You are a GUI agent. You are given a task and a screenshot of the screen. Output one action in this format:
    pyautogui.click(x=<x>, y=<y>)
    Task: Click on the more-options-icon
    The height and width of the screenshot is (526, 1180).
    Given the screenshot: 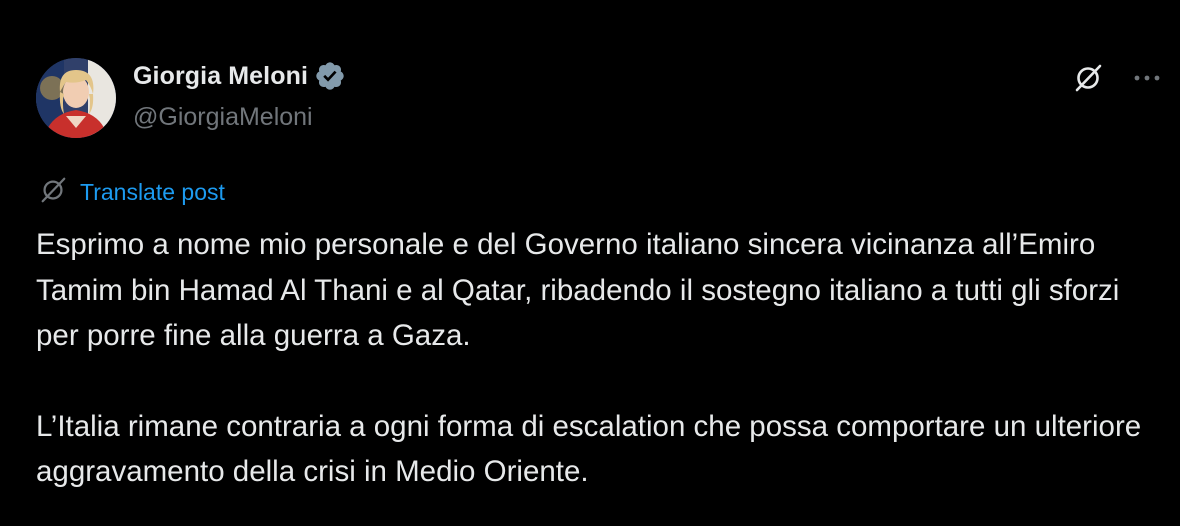 What is the action you would take?
    pyautogui.click(x=1147, y=78)
    